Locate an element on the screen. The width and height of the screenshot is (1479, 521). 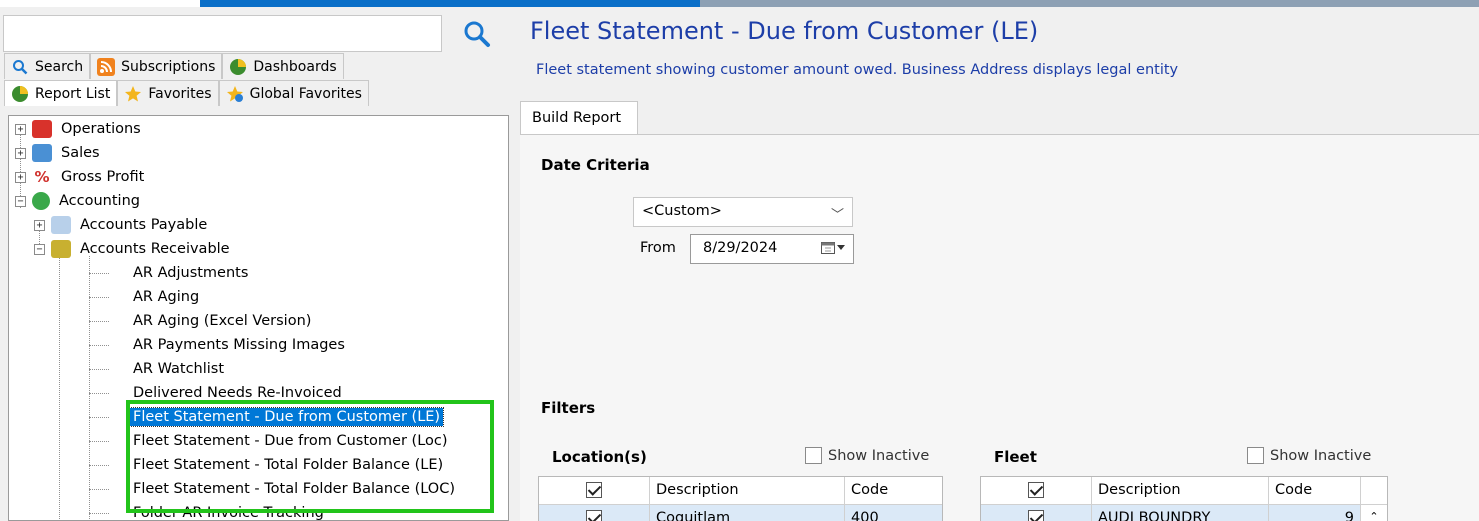
top-strip-region is located at coordinates (1089, 3).